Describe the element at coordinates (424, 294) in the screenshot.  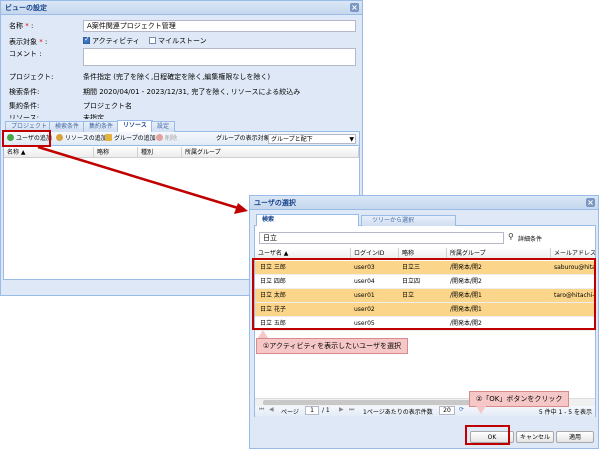
I see `user-rows-highlight` at that location.